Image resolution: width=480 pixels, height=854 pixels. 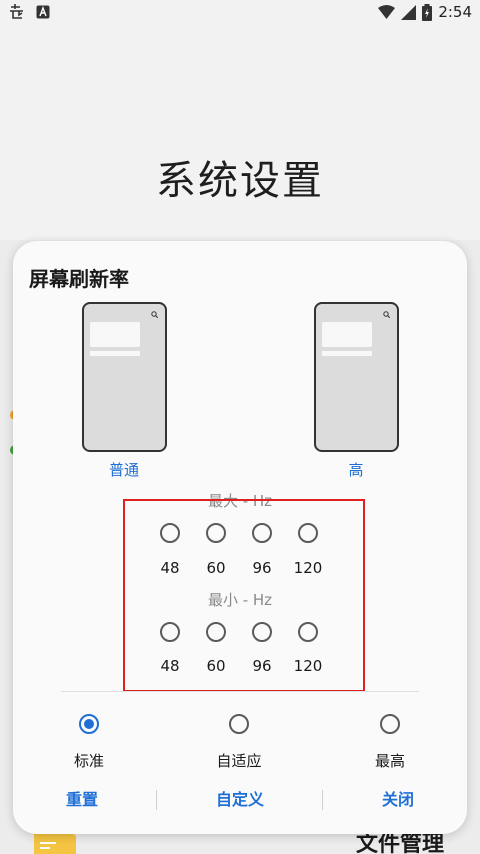 I want to click on wifi-icon, so click(x=387, y=12).